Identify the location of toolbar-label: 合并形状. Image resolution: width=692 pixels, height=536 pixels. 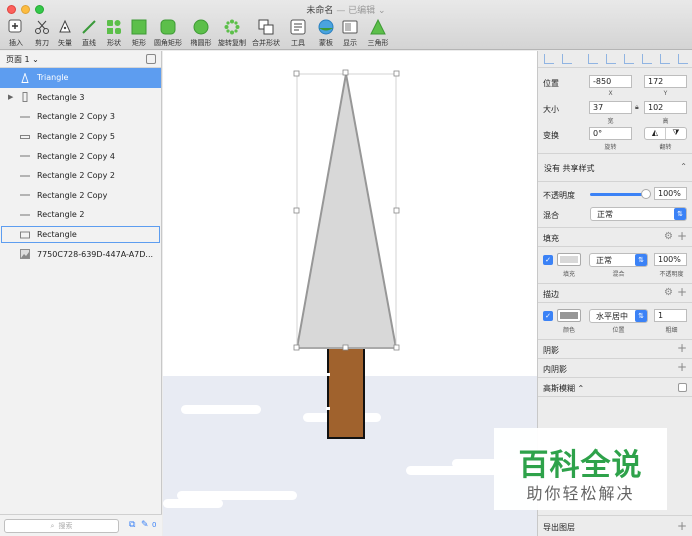
(266, 43).